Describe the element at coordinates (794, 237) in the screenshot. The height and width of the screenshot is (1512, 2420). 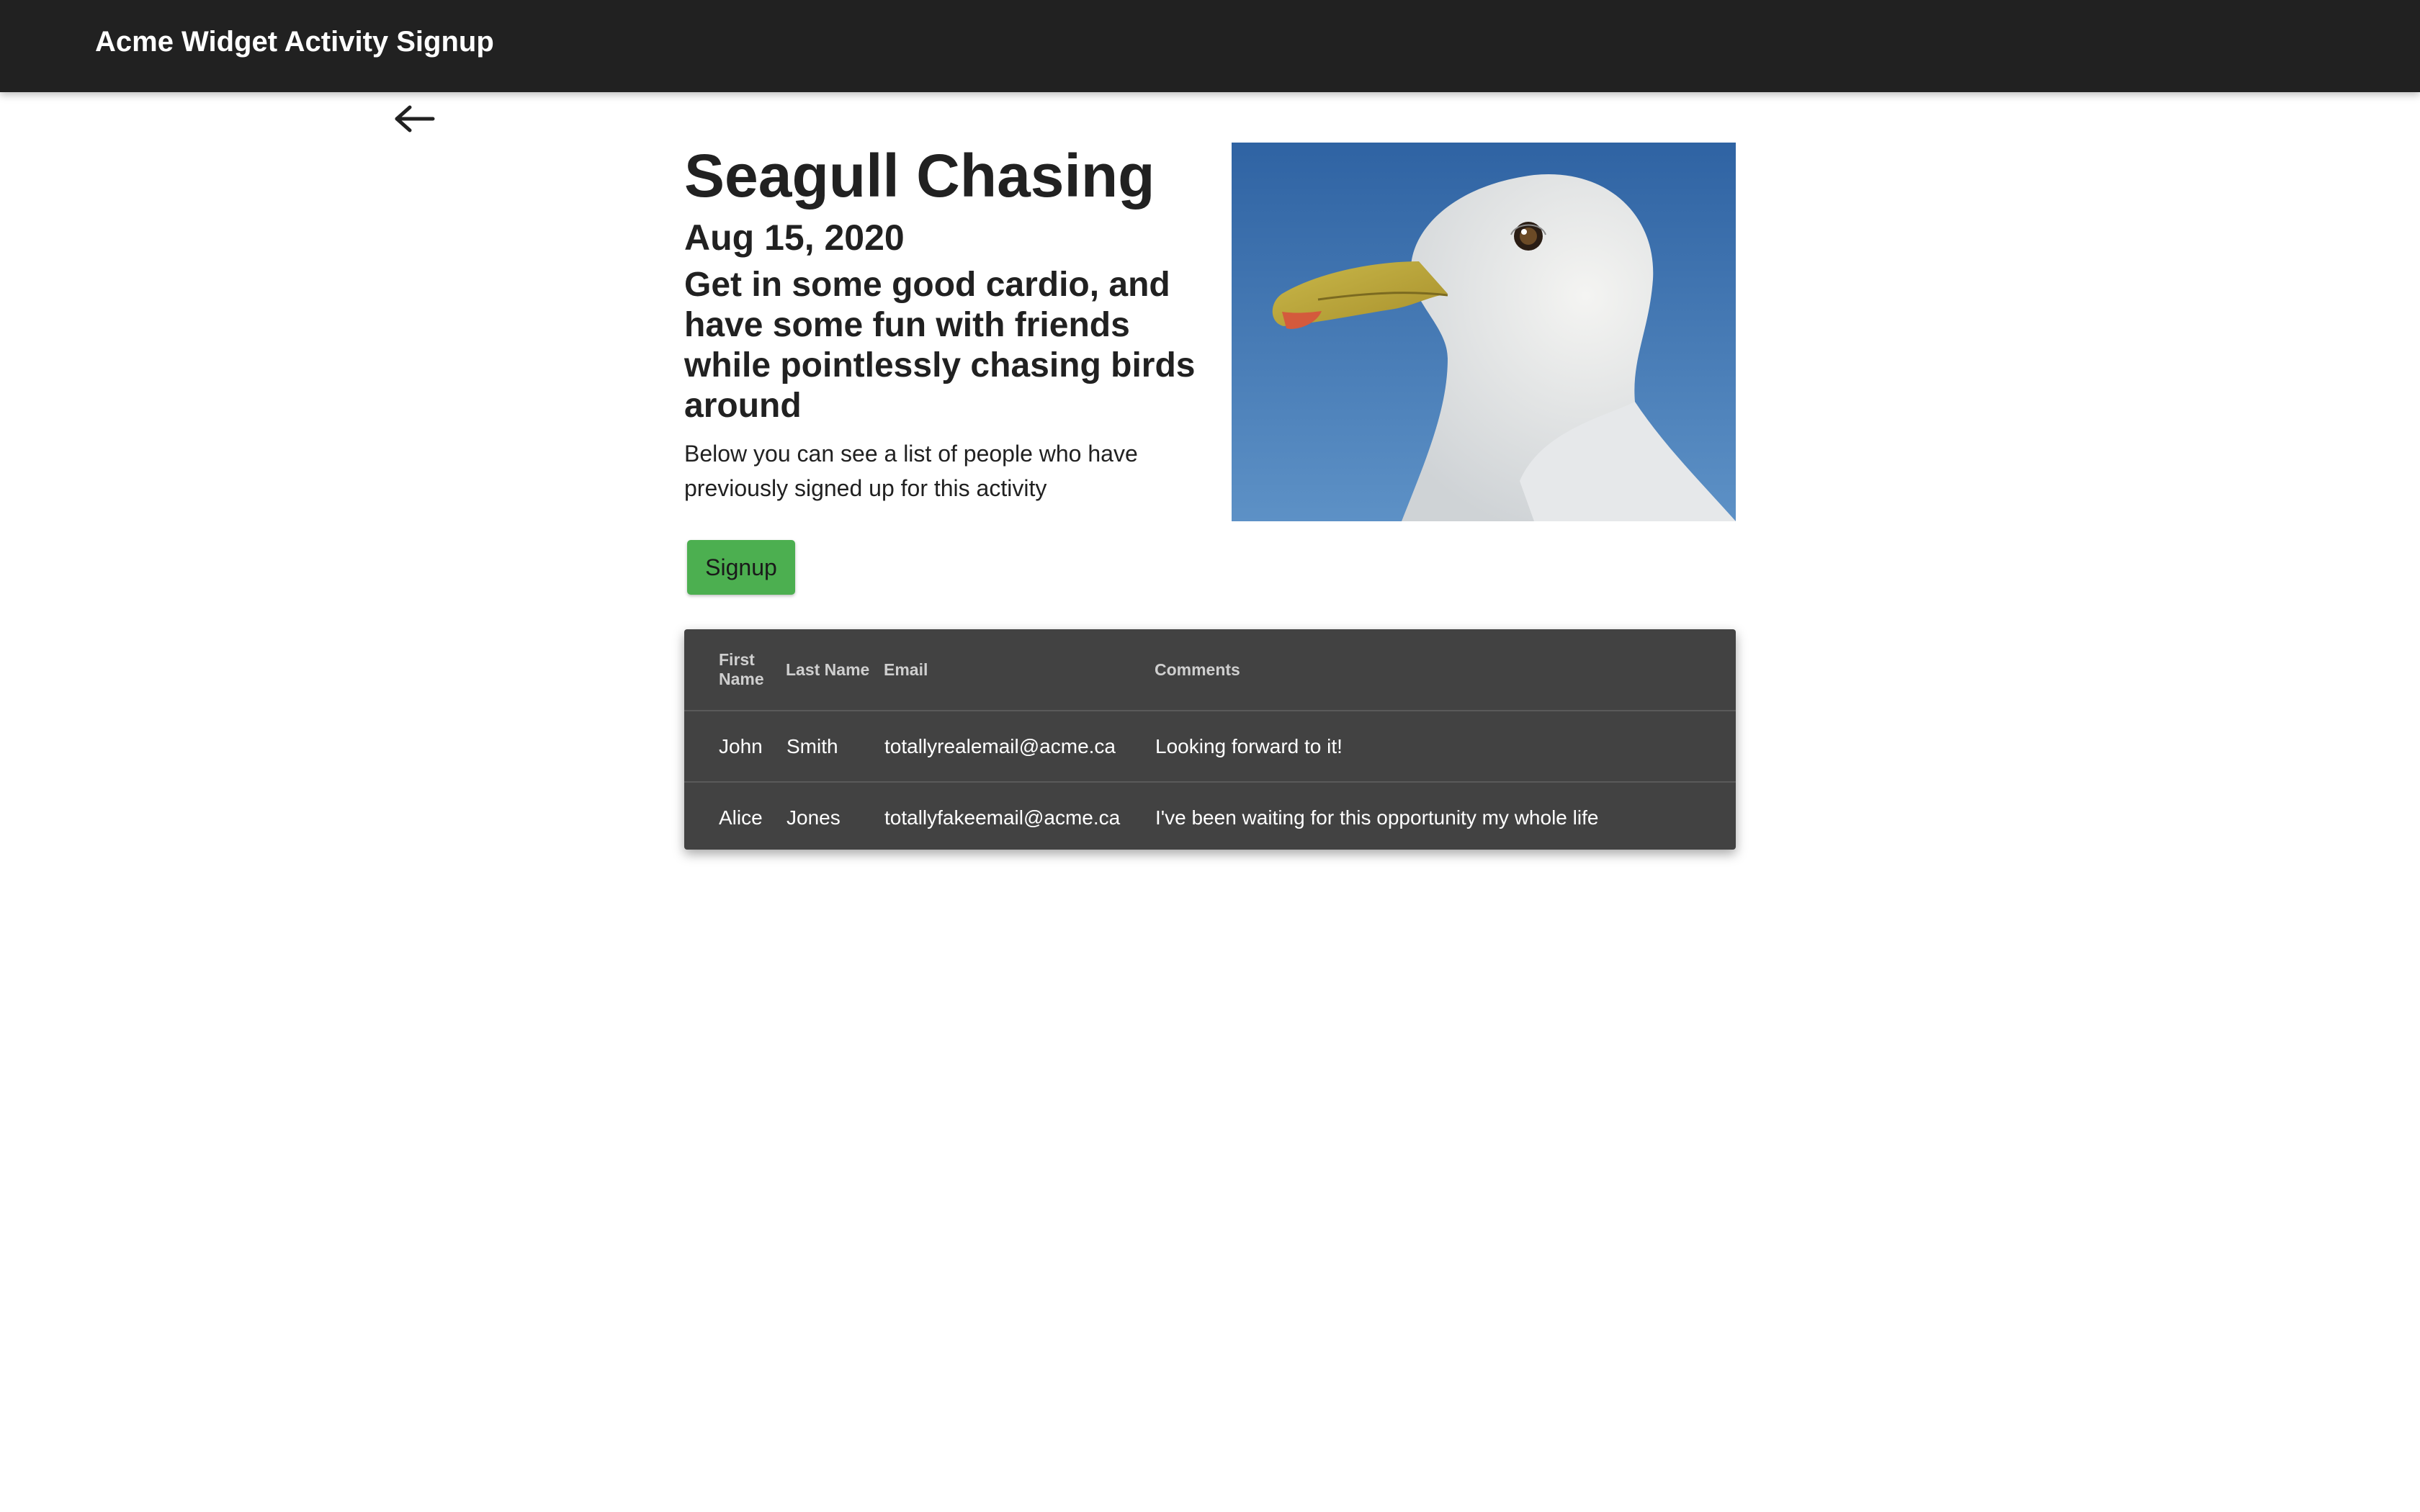
I see `activity-date: Aug 15, 2020` at that location.